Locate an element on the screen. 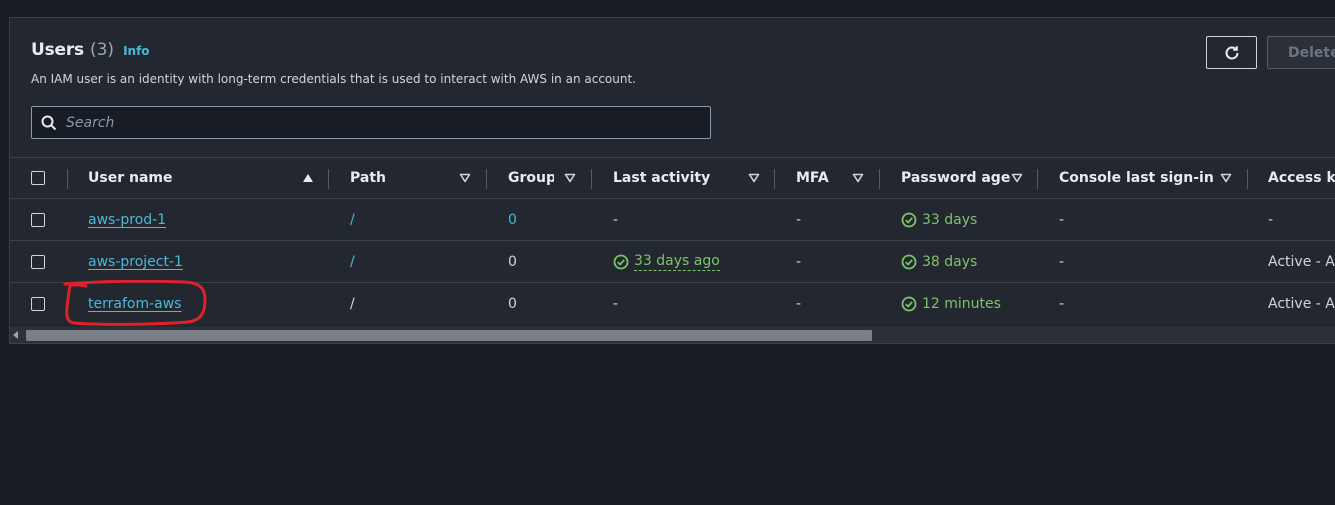 This screenshot has width=1335, height=505. password-age-value: 33 days is located at coordinates (950, 219).